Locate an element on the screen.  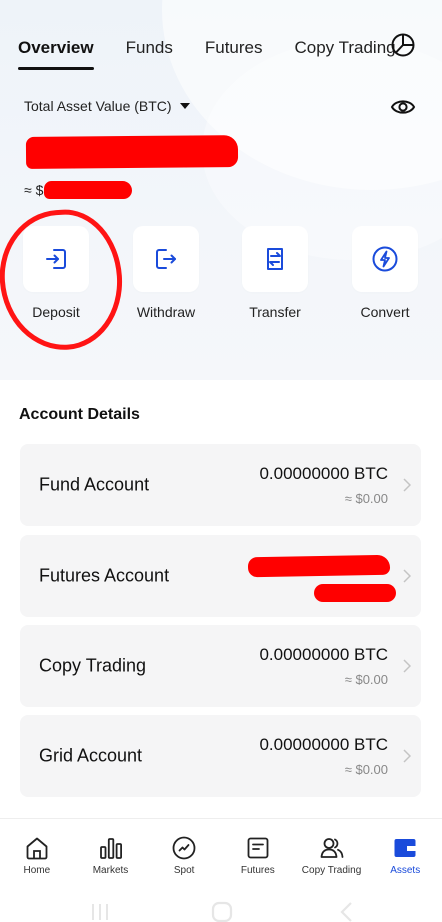
withdraw-icon is located at coordinates (166, 259).